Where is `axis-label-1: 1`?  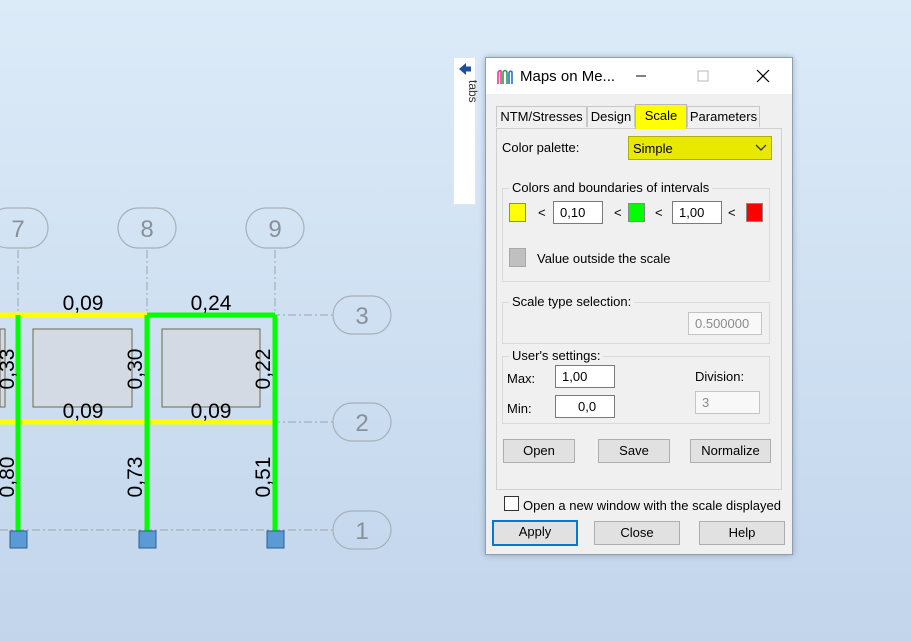 axis-label-1: 1 is located at coordinates (361, 531).